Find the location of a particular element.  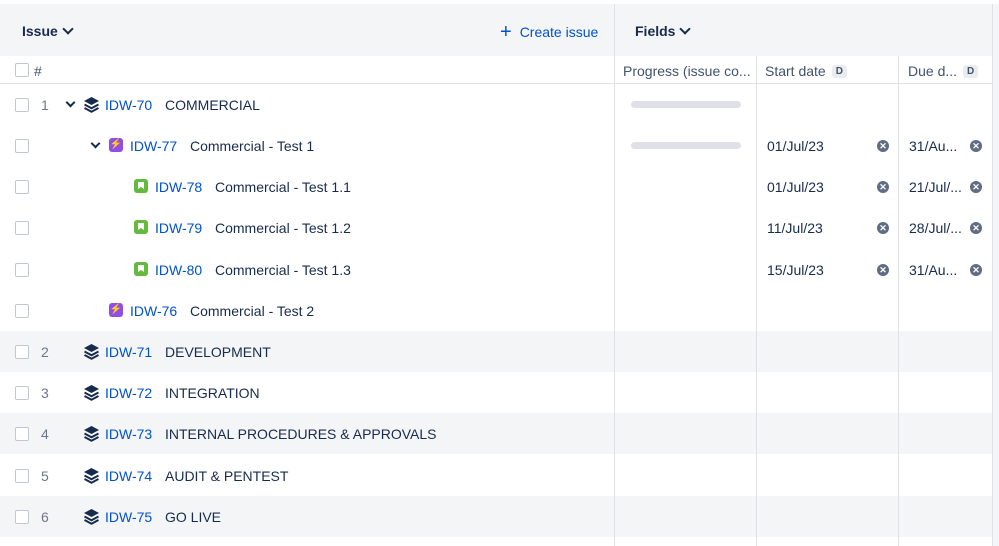

issue-key-link: IDW-73 is located at coordinates (128, 434).